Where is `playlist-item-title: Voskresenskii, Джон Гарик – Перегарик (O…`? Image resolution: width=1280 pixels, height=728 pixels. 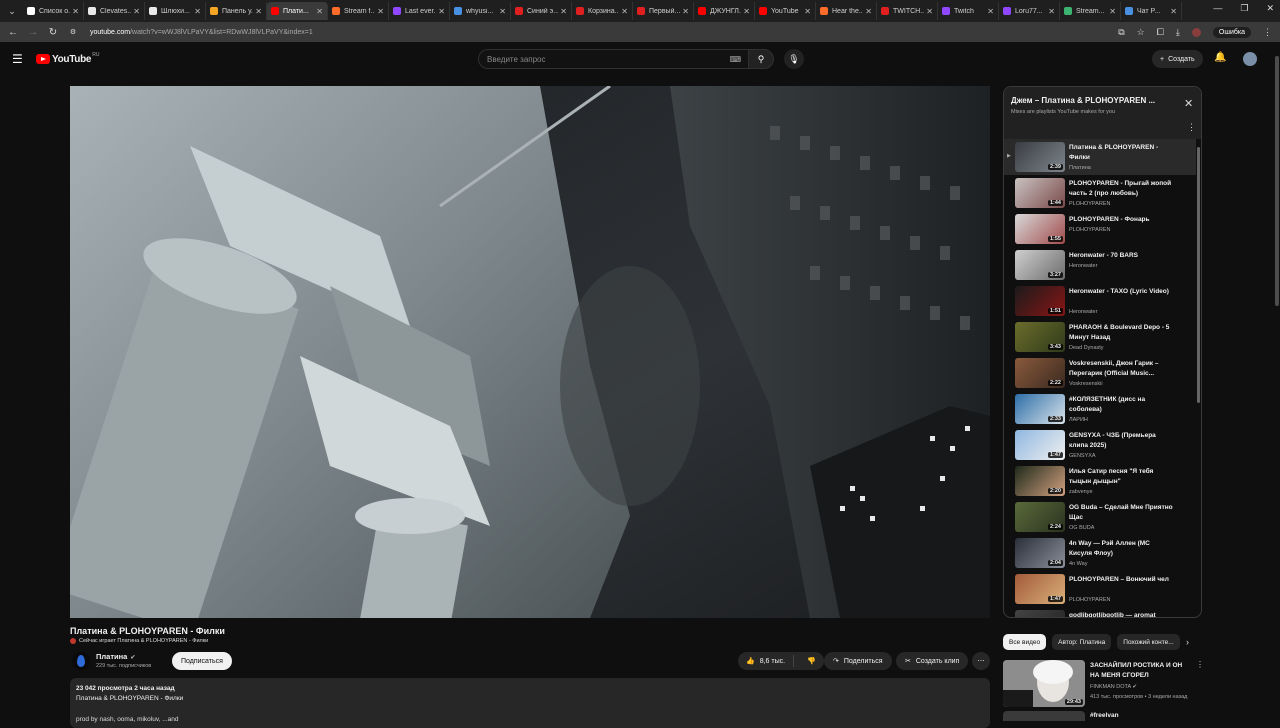
playlist-item-title: Voskresenskii, Джон Гарик – Перегарик (O… is located at coordinates (1121, 369).